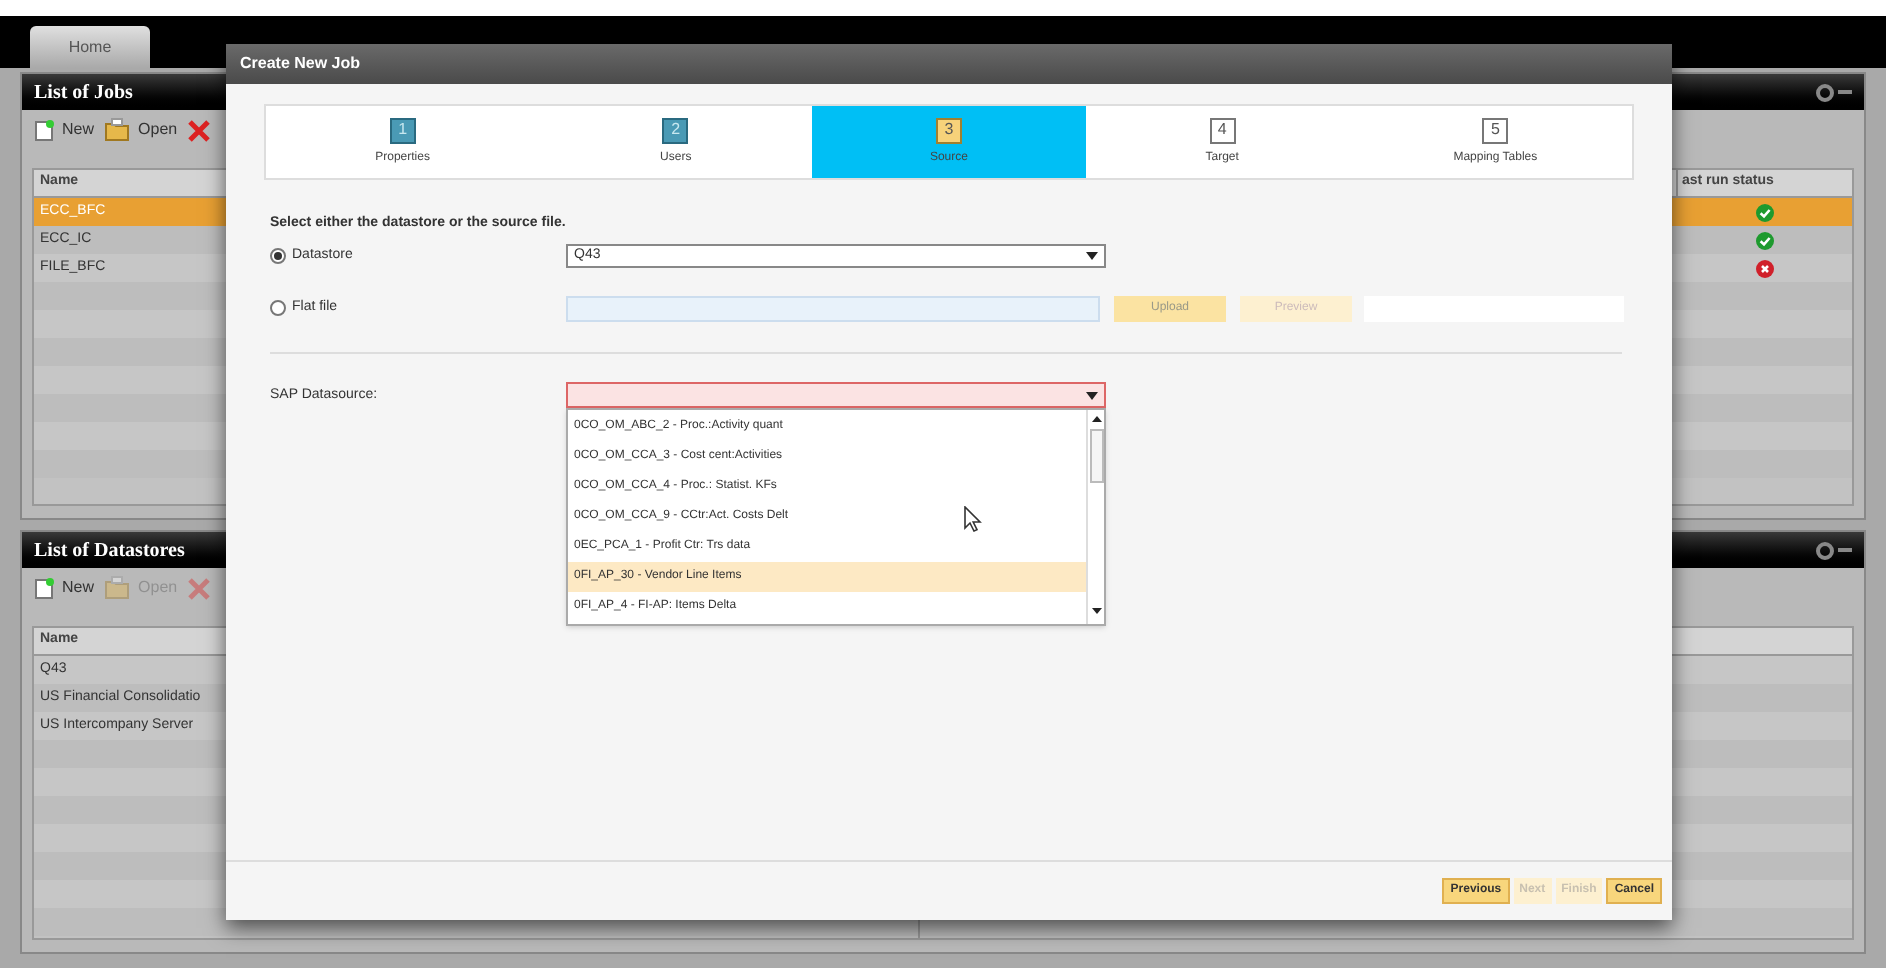 The image size is (1886, 968). What do you see at coordinates (300, 64) in the screenshot?
I see `dialog-title: Create New Job` at bounding box center [300, 64].